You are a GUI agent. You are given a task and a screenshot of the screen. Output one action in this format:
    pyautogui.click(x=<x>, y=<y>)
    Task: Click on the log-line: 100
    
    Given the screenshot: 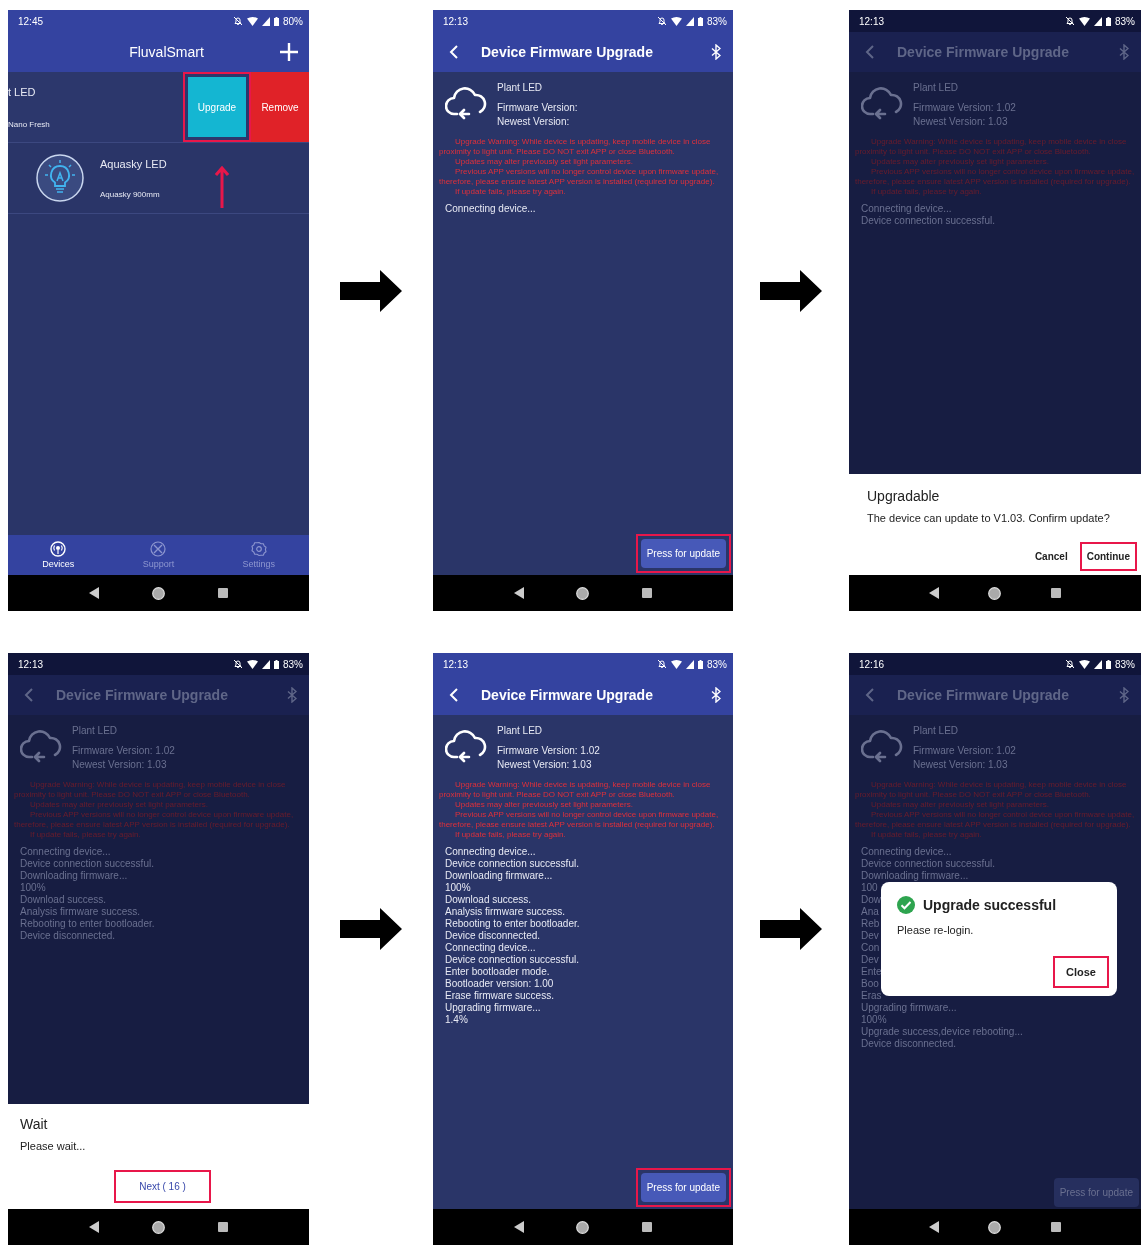 What is the action you would take?
    pyautogui.click(x=869, y=888)
    